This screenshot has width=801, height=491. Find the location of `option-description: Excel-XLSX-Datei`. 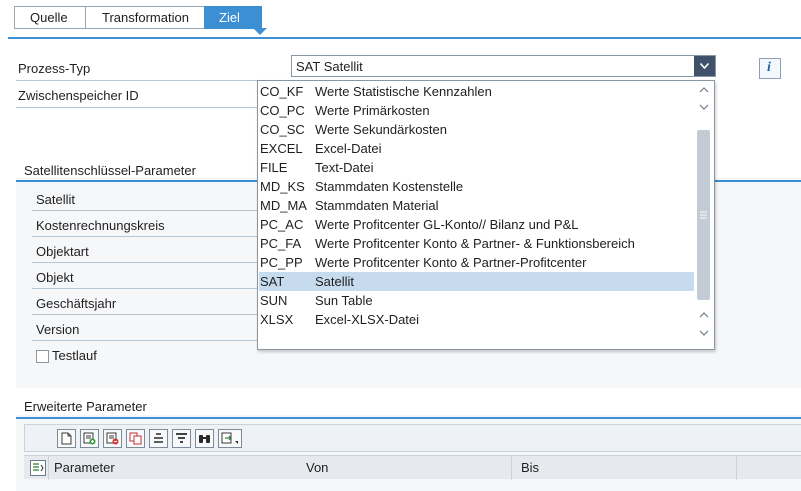

option-description: Excel-XLSX-Datei is located at coordinates (367, 319).